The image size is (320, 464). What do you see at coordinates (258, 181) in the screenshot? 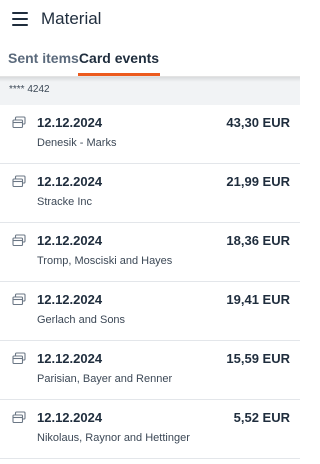
I see `event-amount: 21,99 EUR` at bounding box center [258, 181].